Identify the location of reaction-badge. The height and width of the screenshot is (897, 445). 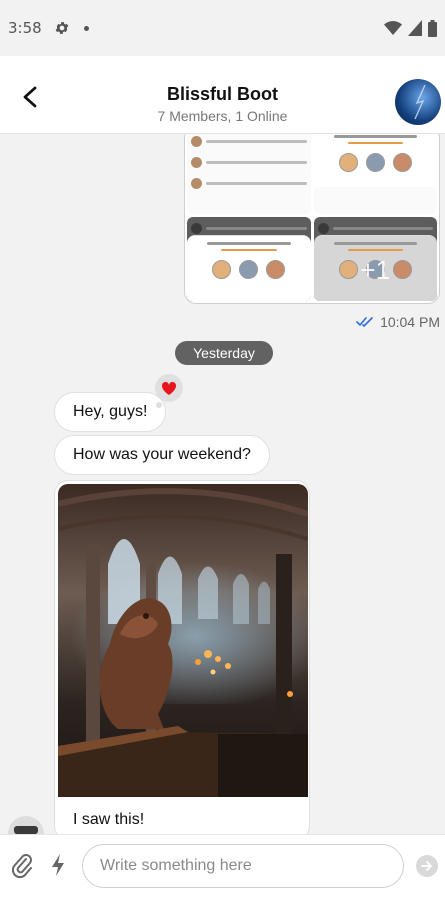
(169, 388).